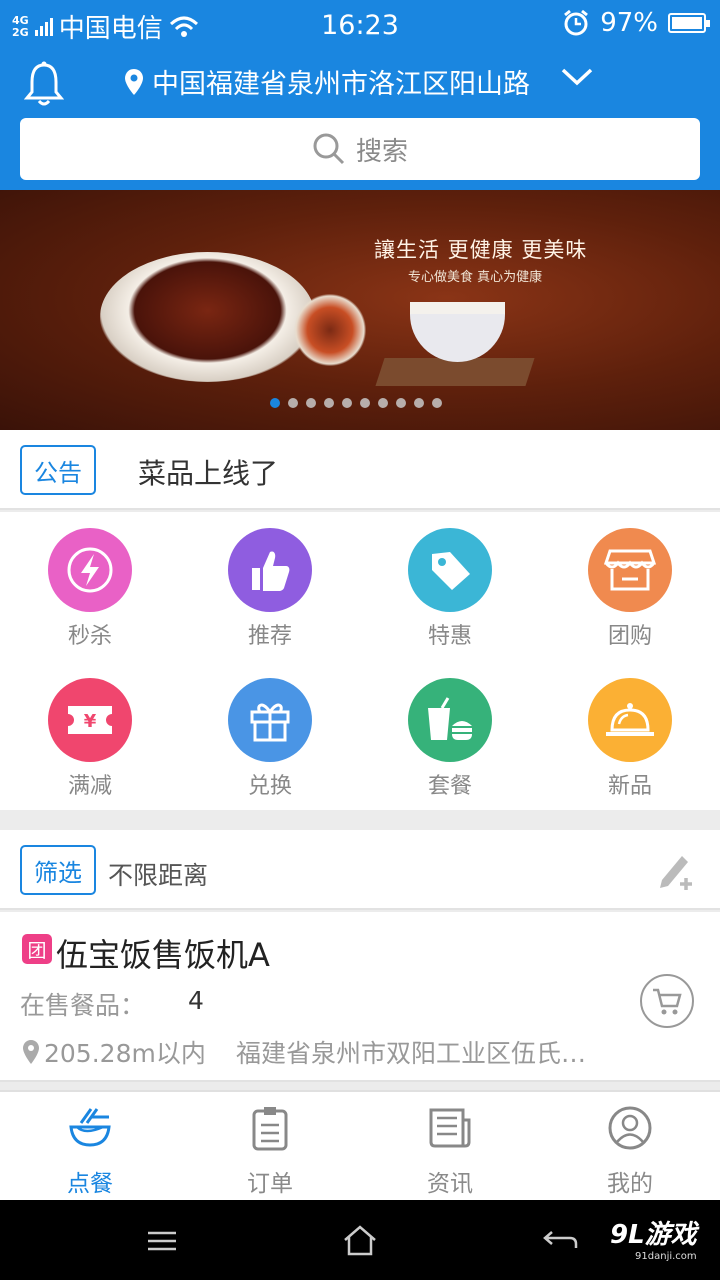 The image size is (720, 1280). I want to click on on-sale-label: 在售餐品：, so click(83, 1005).